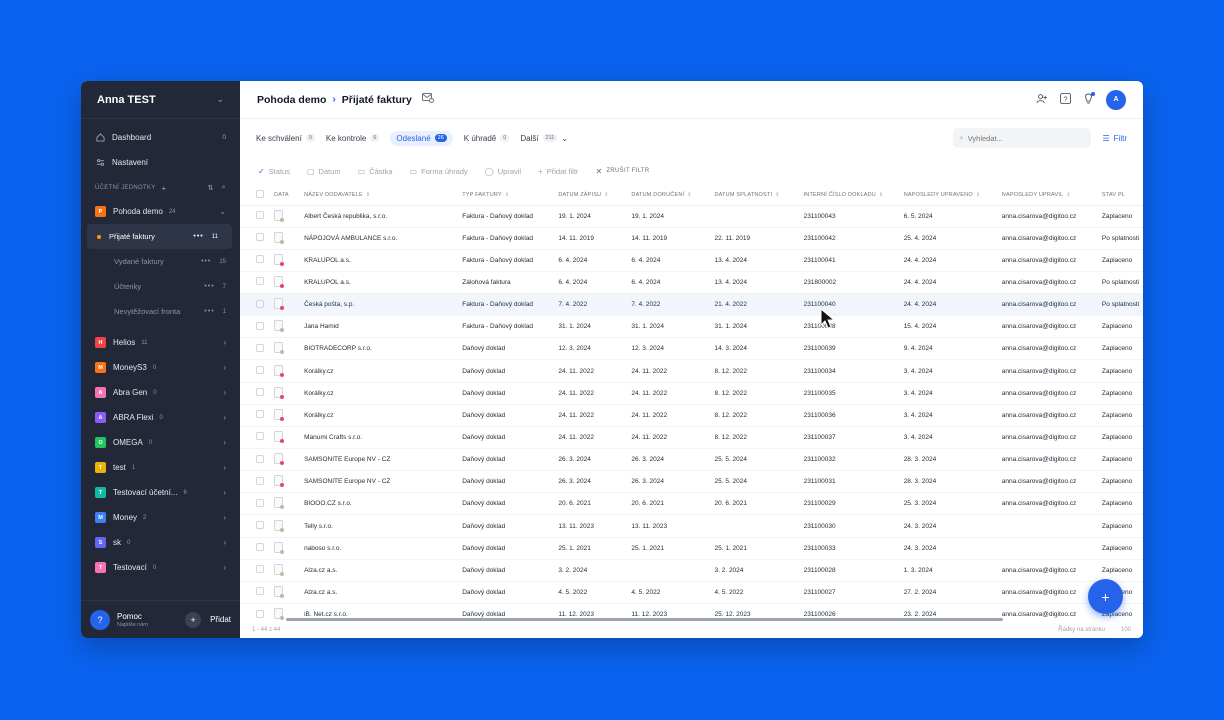 This screenshot has width=1224, height=720. Describe the element at coordinates (421, 138) in the screenshot. I see `tab-3: Odeslané 26` at that location.